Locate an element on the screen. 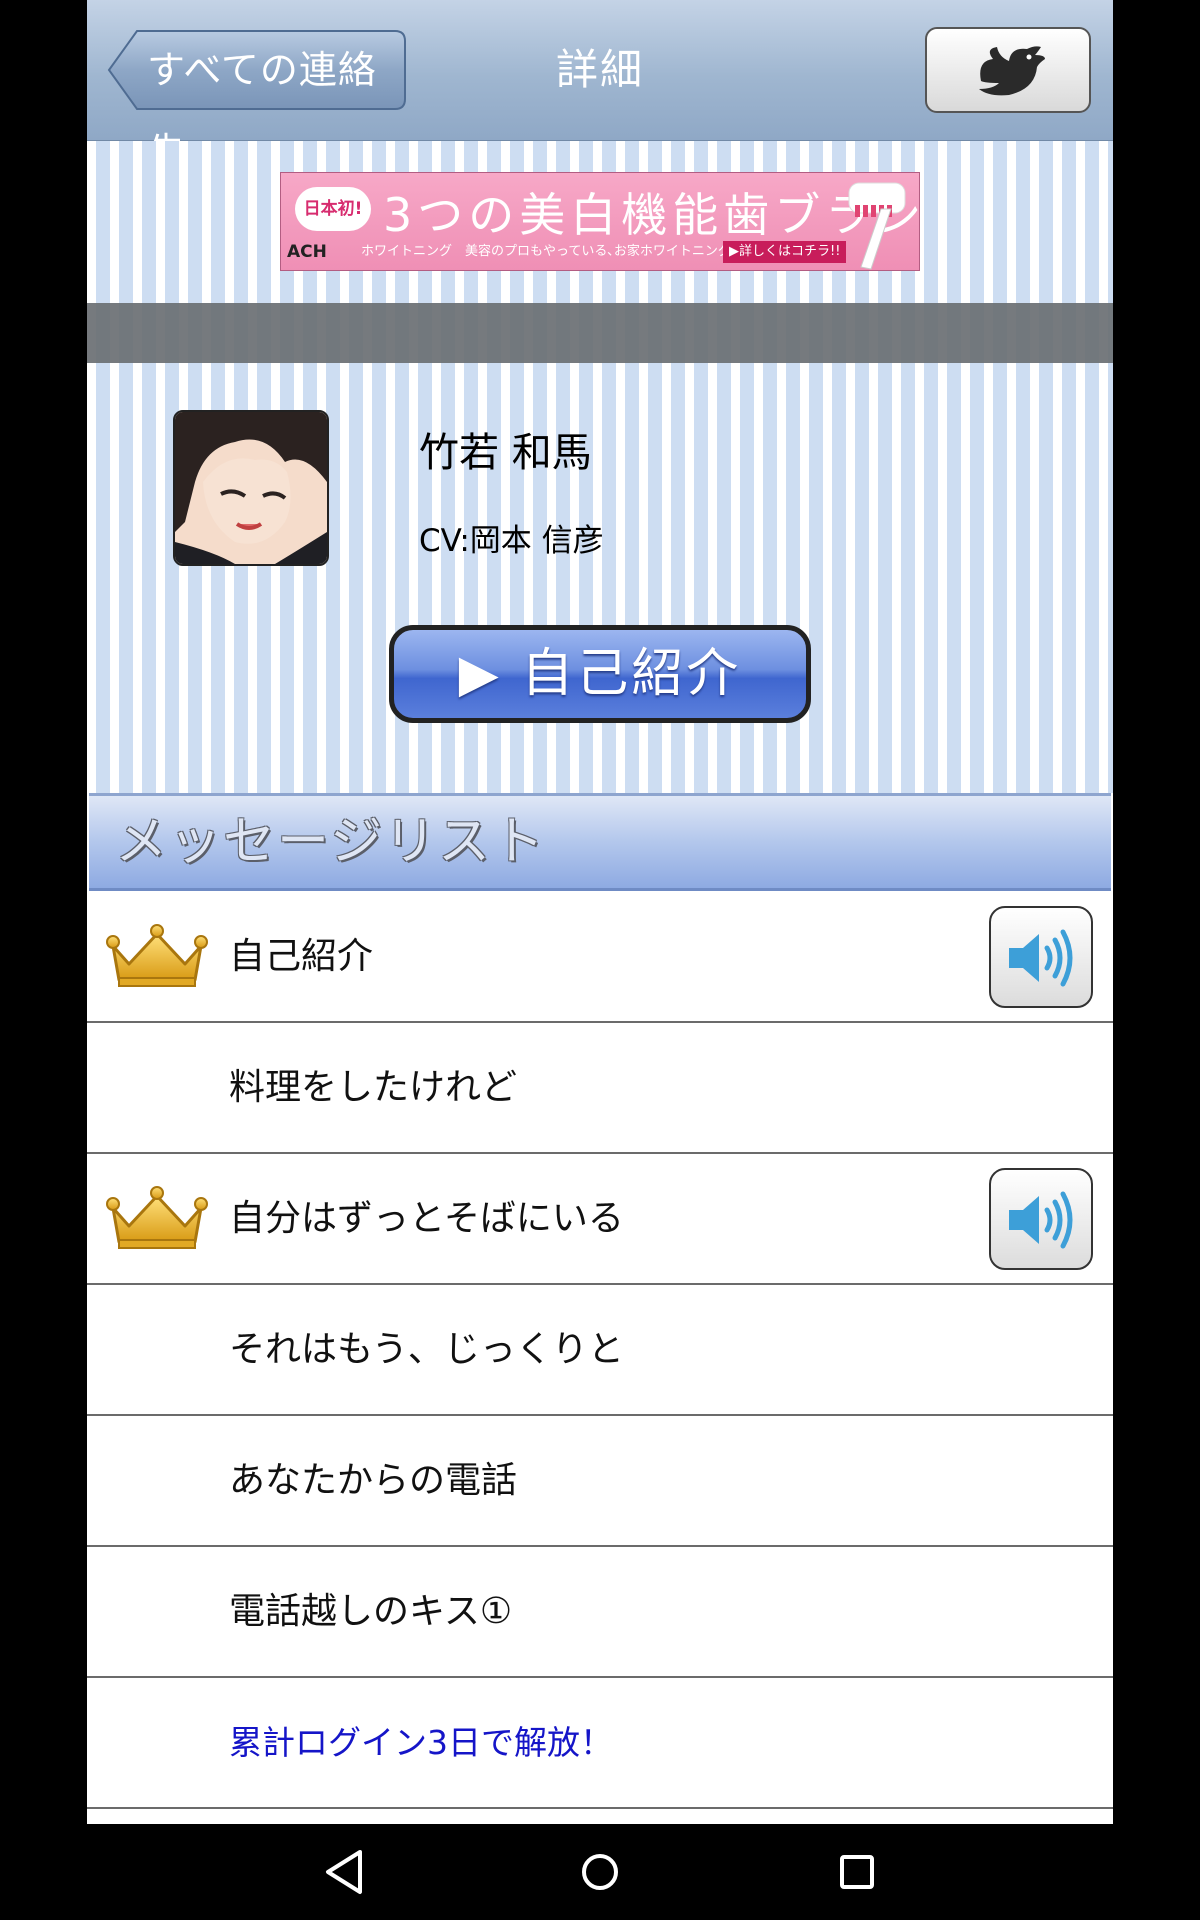 The width and height of the screenshot is (1200, 1920). twitter-share-button is located at coordinates (1008, 70).